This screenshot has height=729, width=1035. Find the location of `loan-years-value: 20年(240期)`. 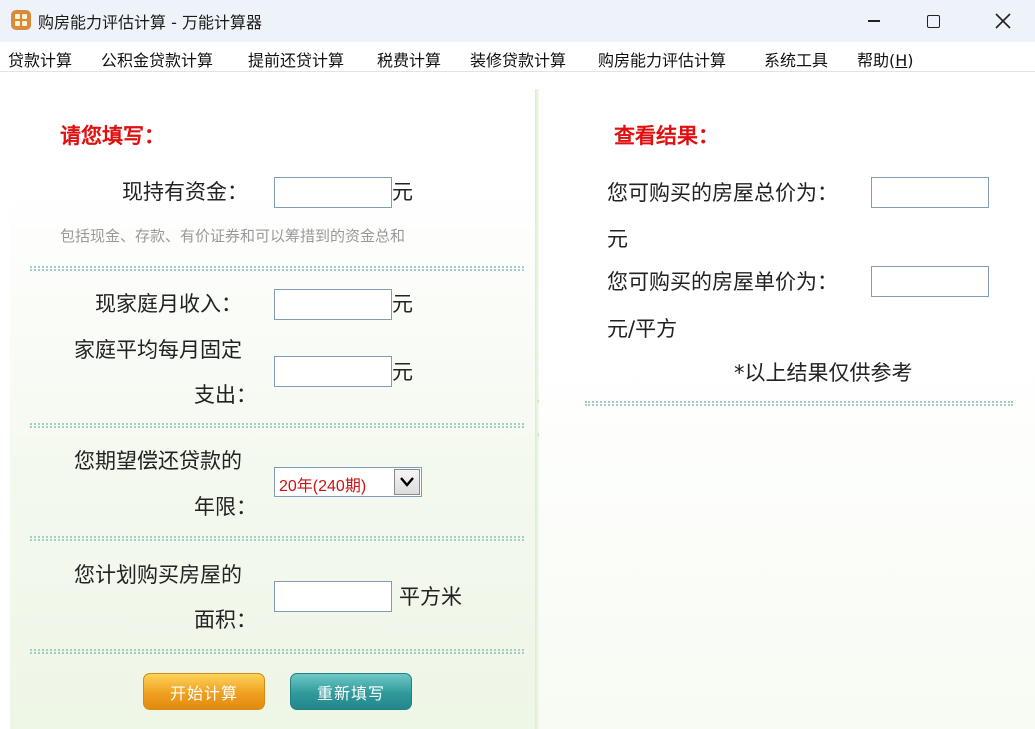

loan-years-value: 20年(240期) is located at coordinates (323, 486).